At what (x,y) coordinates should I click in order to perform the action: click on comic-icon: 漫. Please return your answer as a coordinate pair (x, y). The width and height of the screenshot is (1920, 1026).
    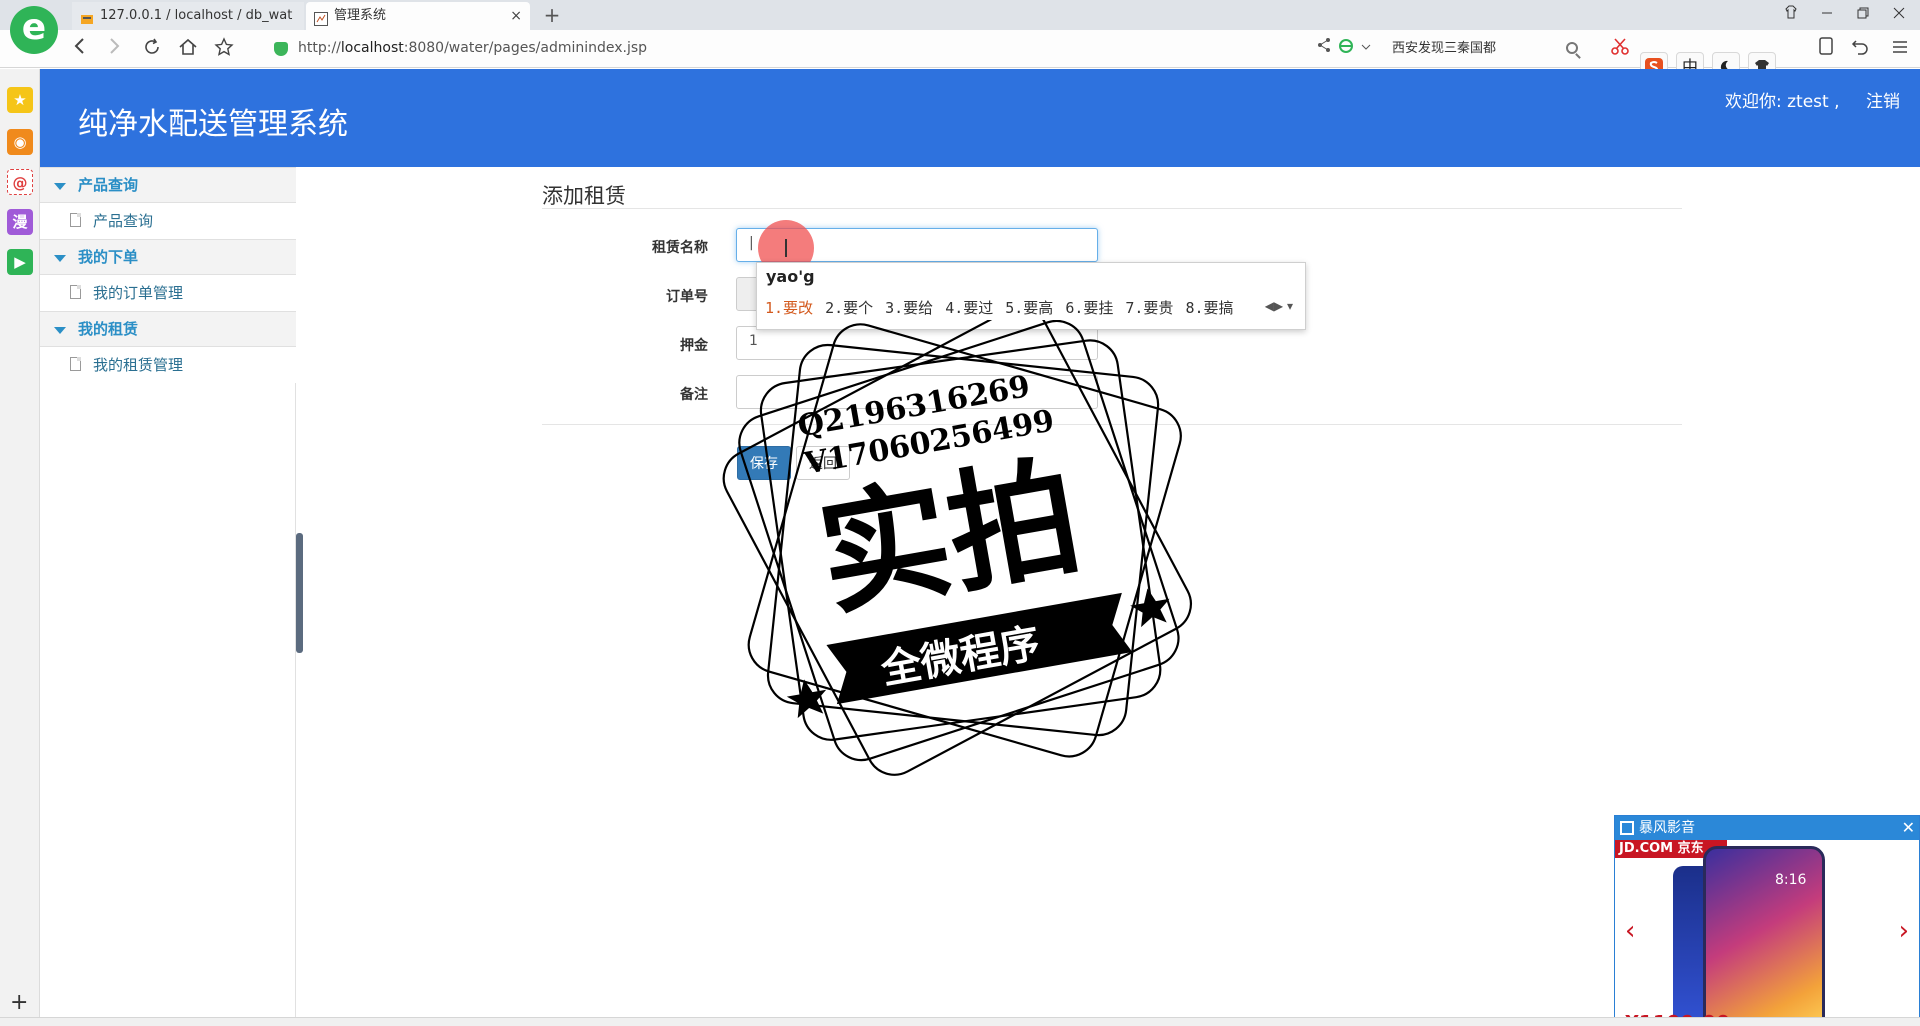
    Looking at the image, I should click on (20, 222).